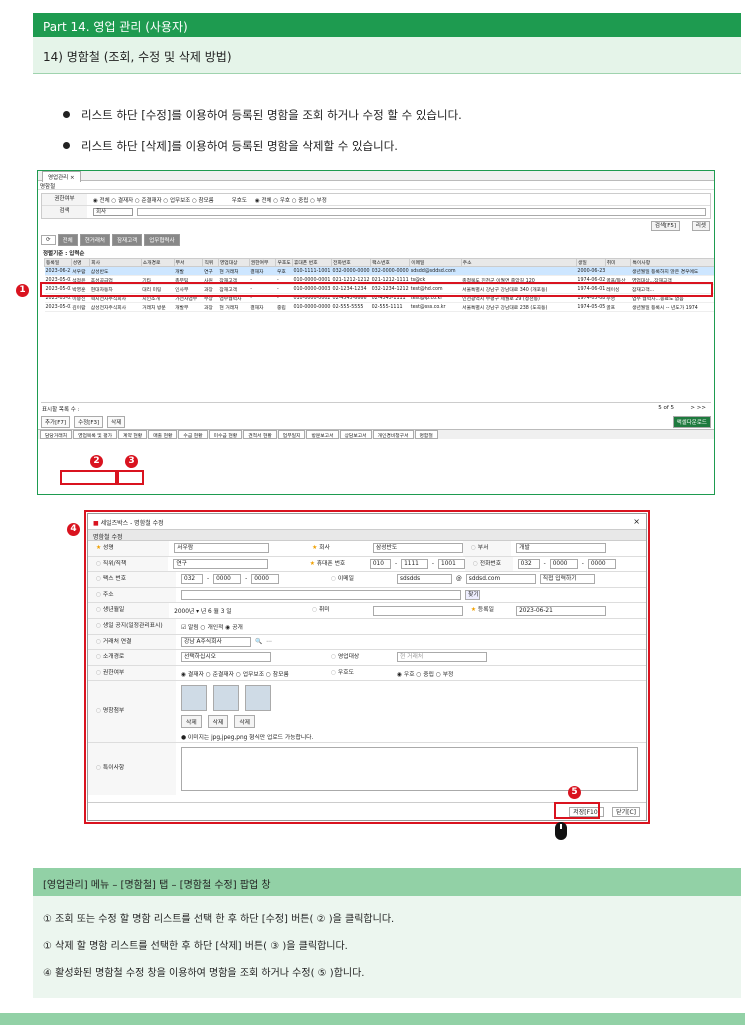  Describe the element at coordinates (390, 262) in the screenshot. I see `column-header: 팩스번호` at that location.